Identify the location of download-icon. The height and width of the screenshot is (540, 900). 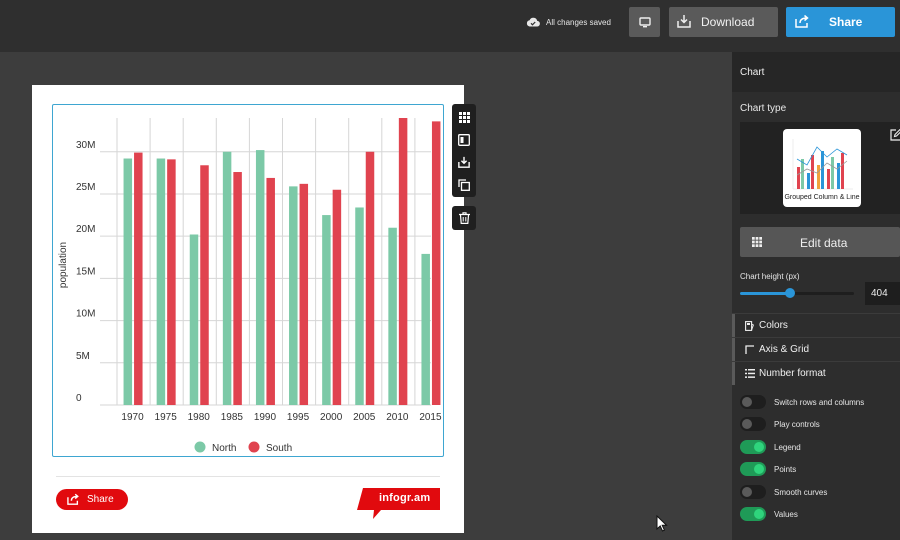
(464, 162).